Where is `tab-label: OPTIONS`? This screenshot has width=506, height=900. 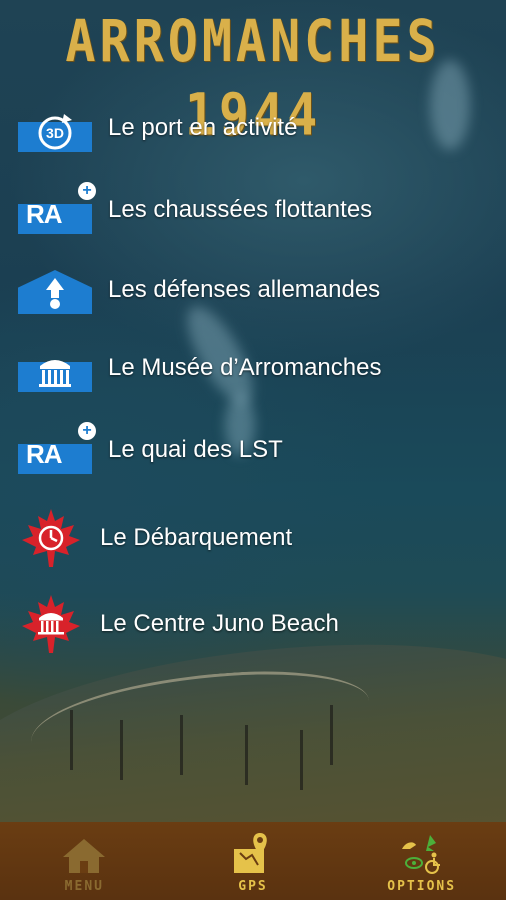 tab-label: OPTIONS is located at coordinates (422, 886).